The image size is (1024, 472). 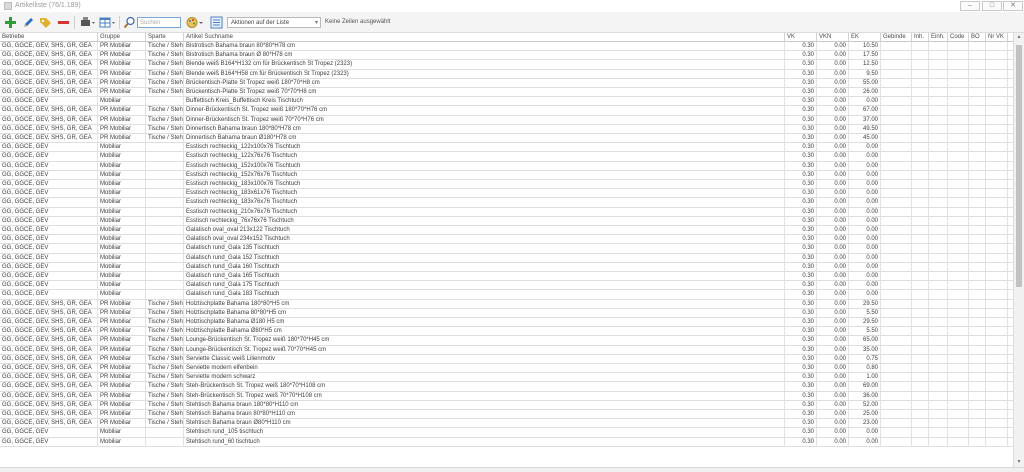 I want to click on list-actions-button, so click(x=216, y=22).